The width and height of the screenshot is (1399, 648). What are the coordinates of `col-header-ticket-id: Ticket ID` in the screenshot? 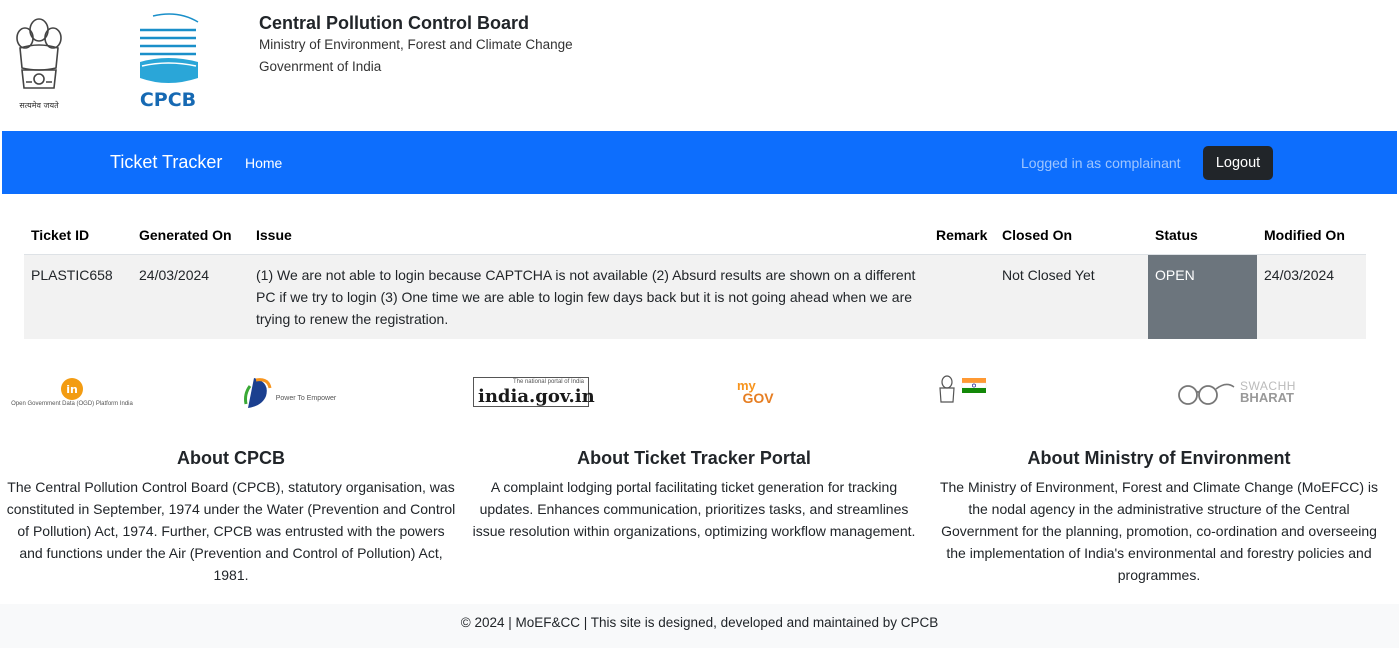 It's located at (78, 235).